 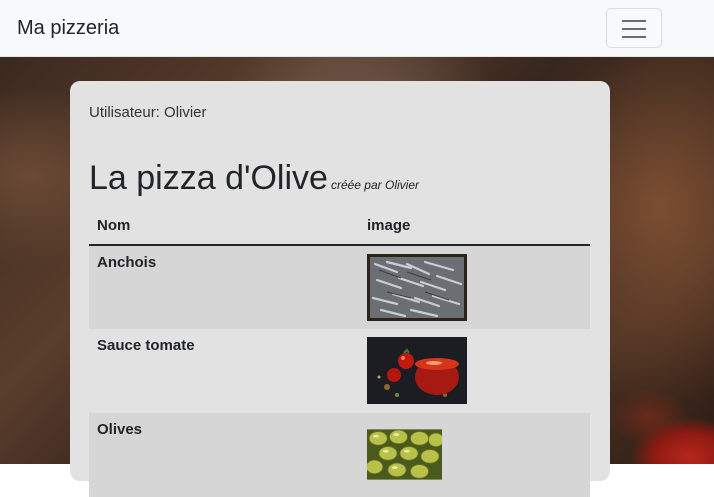 I want to click on table-row: Olives, so click(x=339, y=455).